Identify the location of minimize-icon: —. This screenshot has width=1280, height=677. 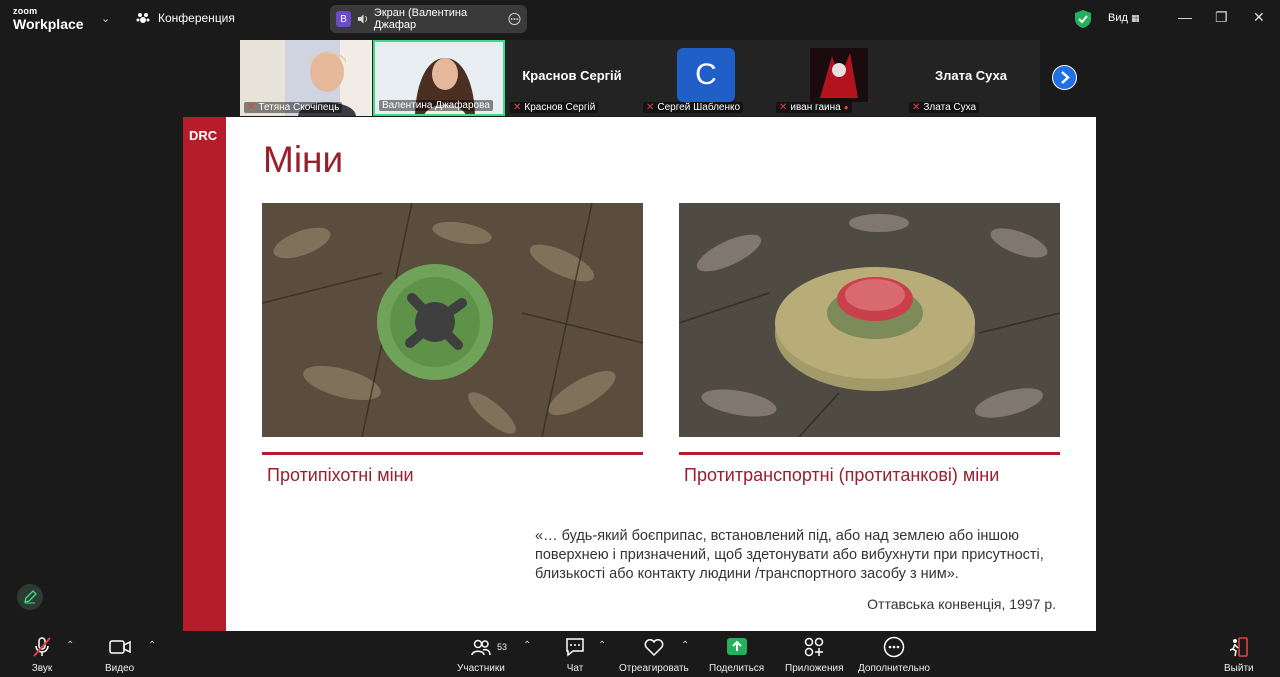
(1185, 17).